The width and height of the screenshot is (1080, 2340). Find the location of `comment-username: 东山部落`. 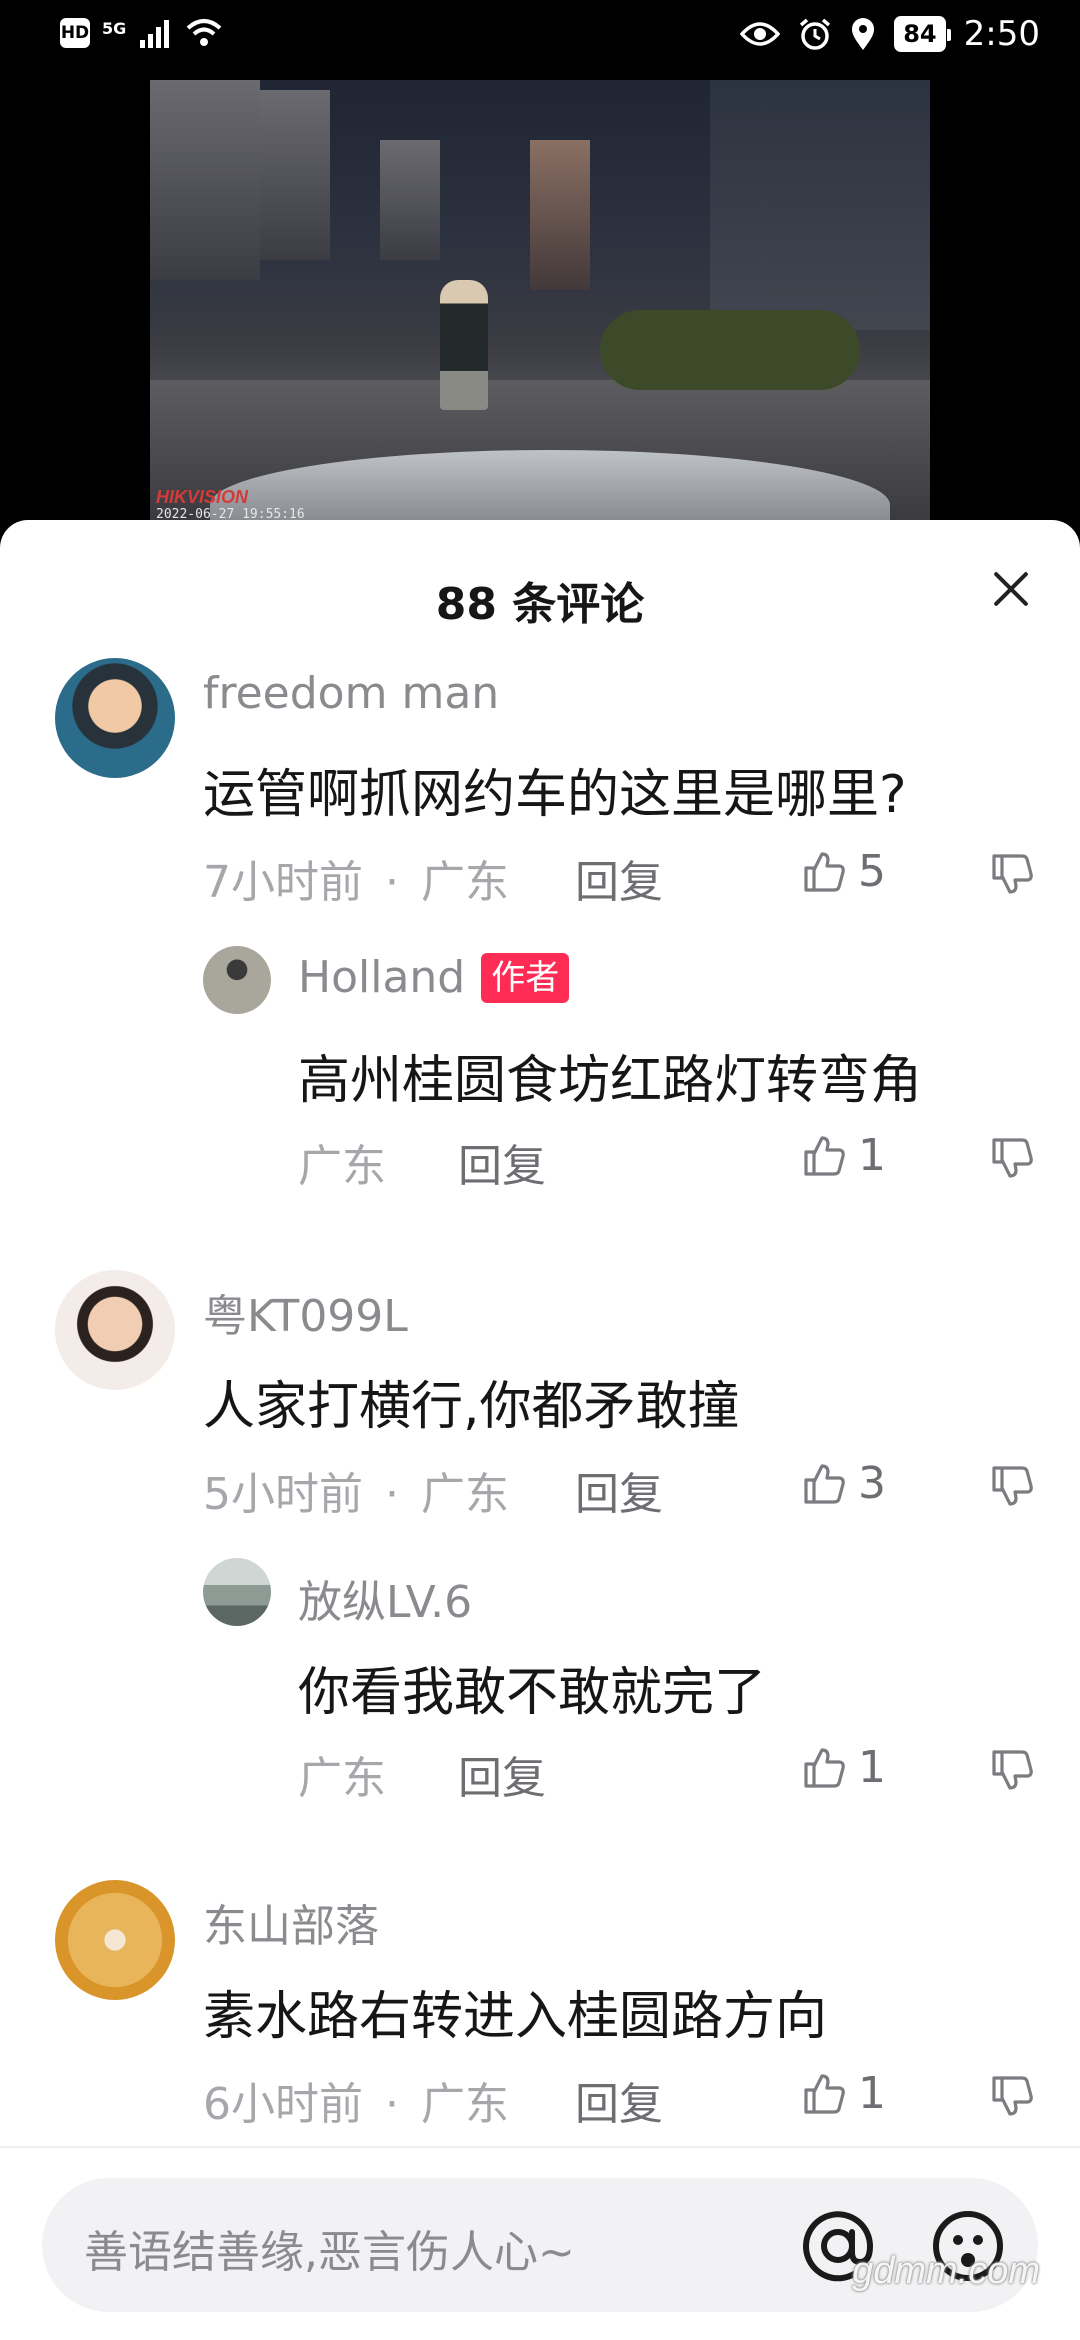

comment-username: 东山部落 is located at coordinates (291, 1922).